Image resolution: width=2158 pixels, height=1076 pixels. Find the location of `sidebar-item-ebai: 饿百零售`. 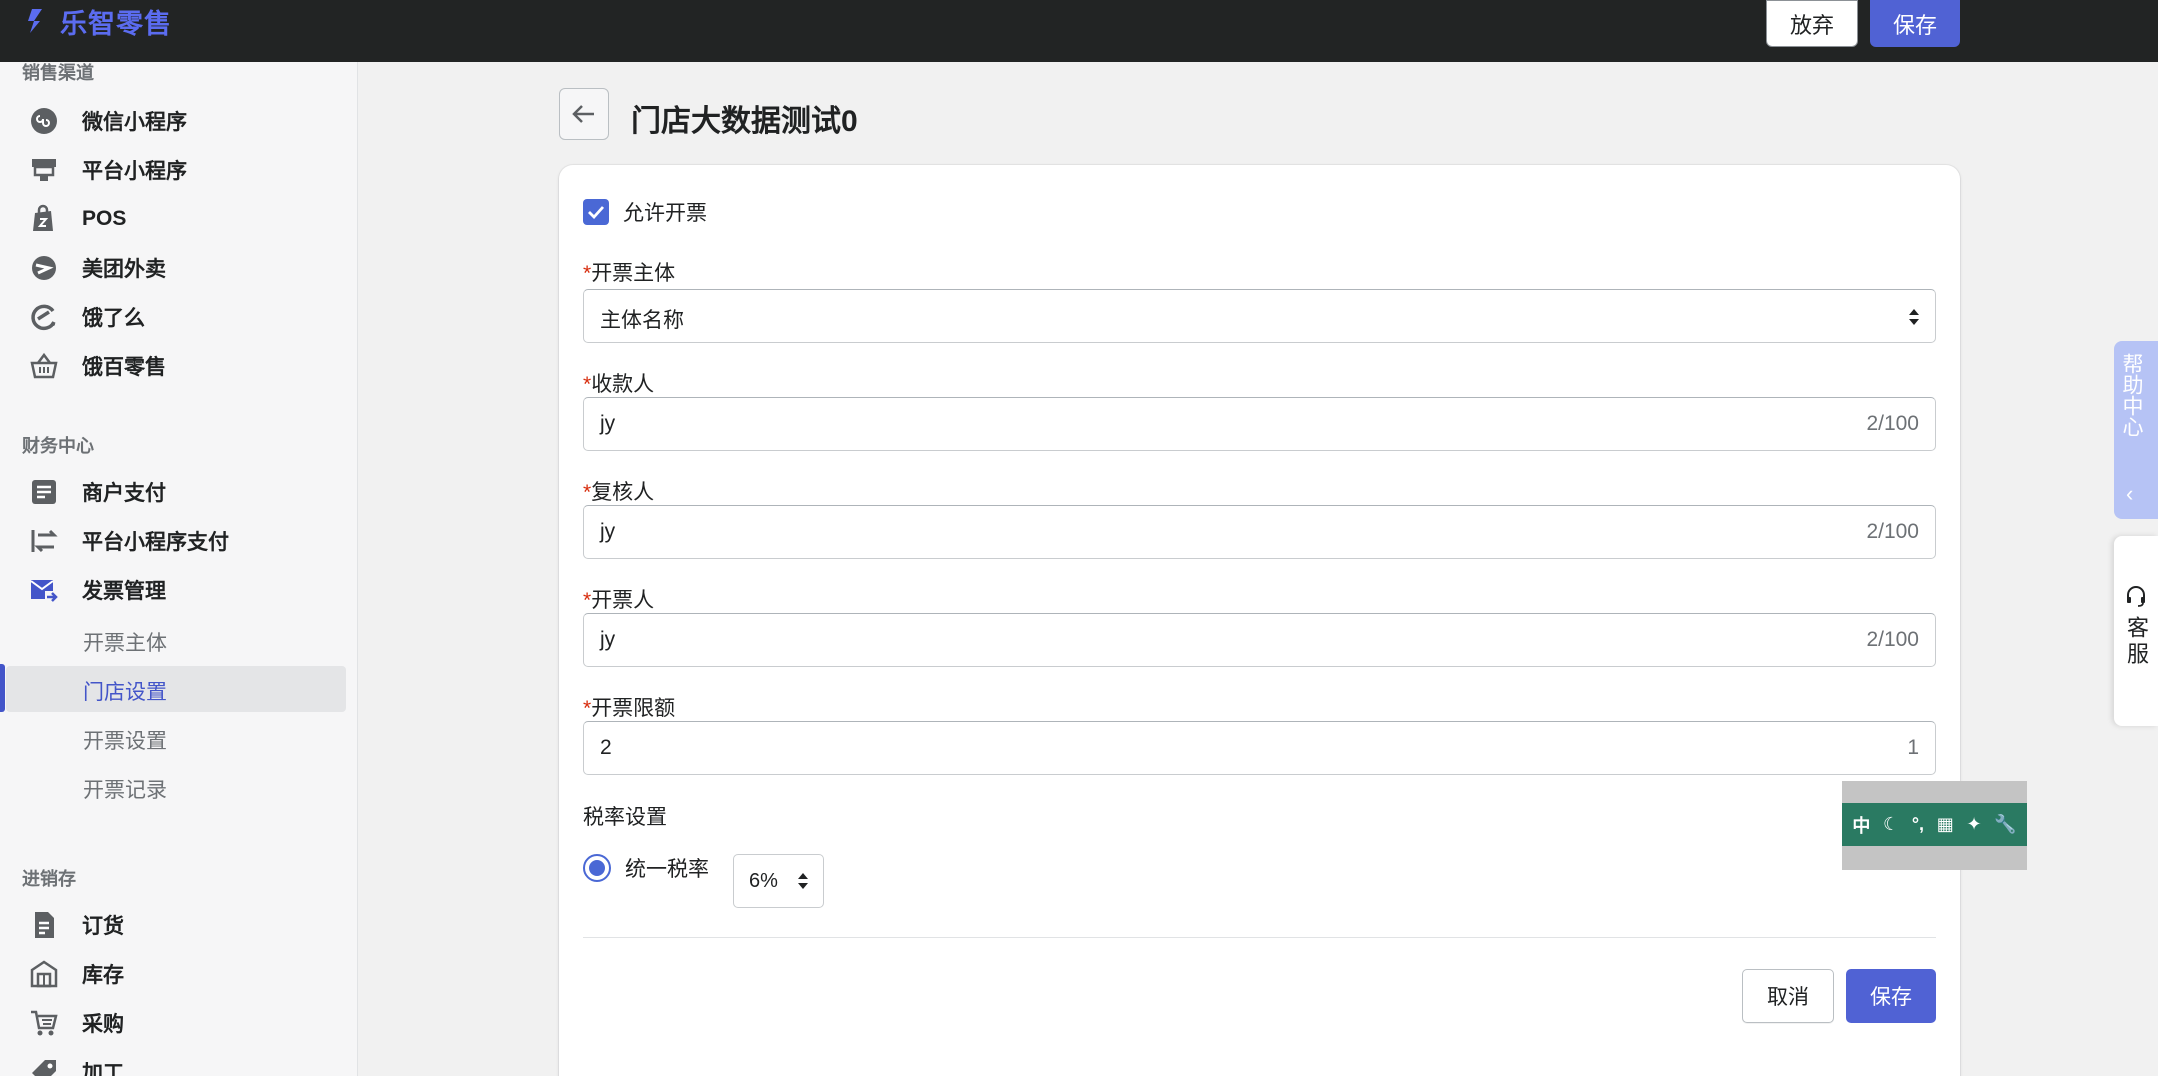

sidebar-item-ebai: 饿百零售 is located at coordinates (178, 366).